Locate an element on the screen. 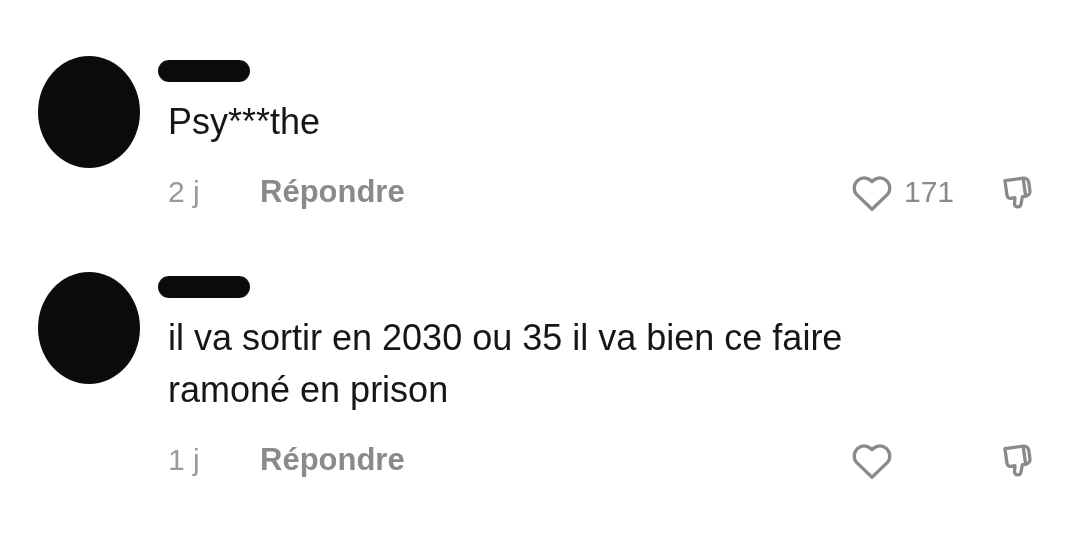 This screenshot has height=537, width=1080. comment-text: il va sortir en 2030 ou 35 il va bien ce faire ramoné en prison is located at coordinates (506, 364).